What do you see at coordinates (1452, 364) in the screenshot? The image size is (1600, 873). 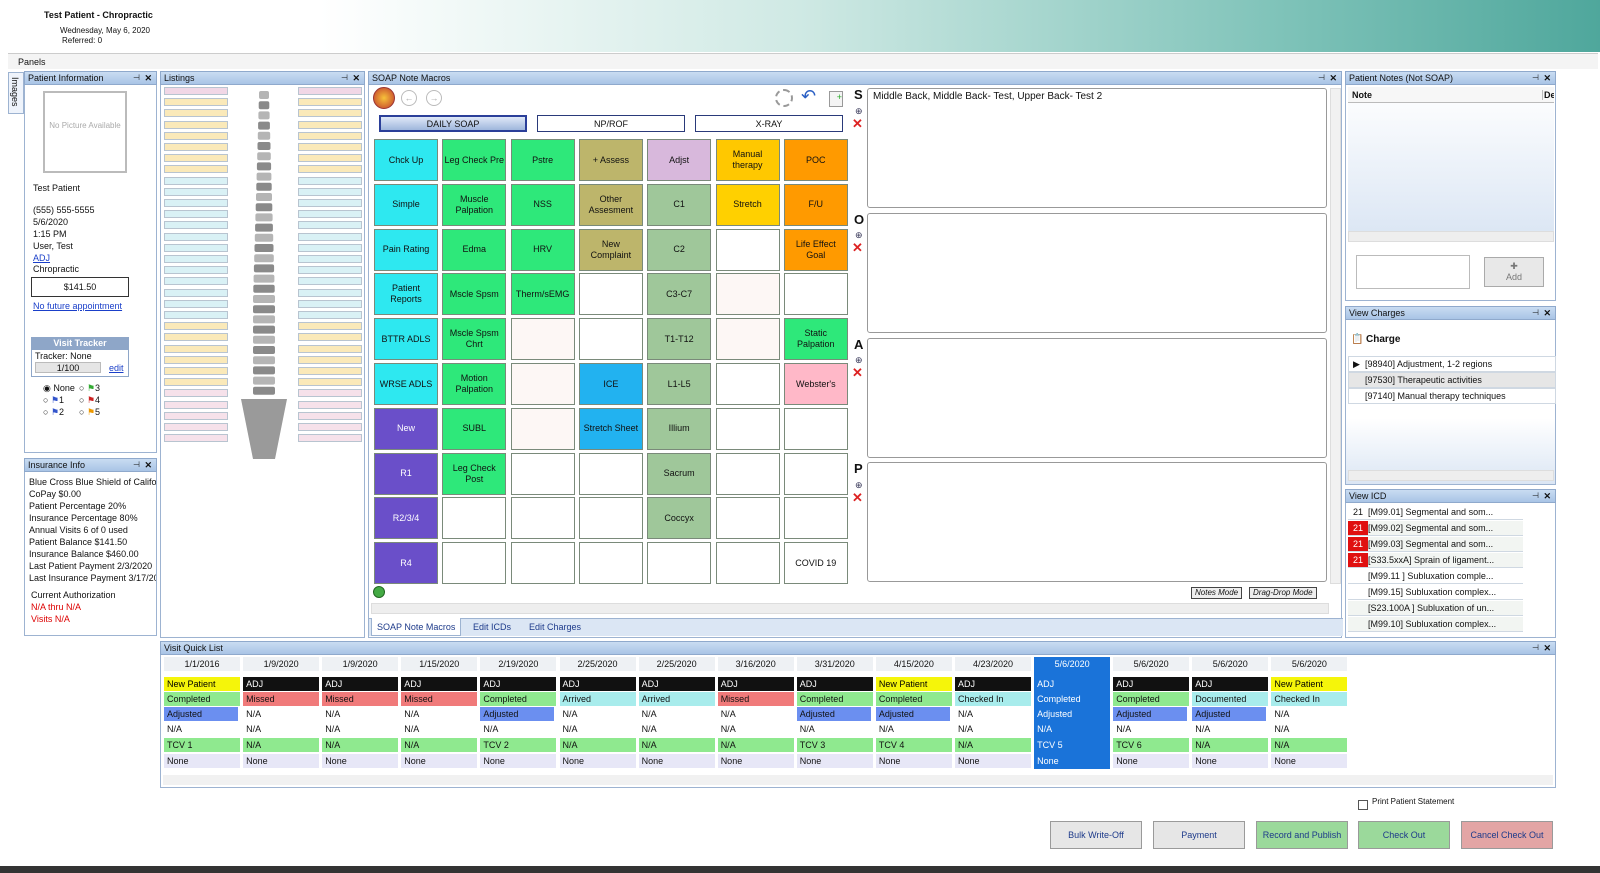 I see `charge-row: ▶ [98940] Adjustment, 1-2 regions` at bounding box center [1452, 364].